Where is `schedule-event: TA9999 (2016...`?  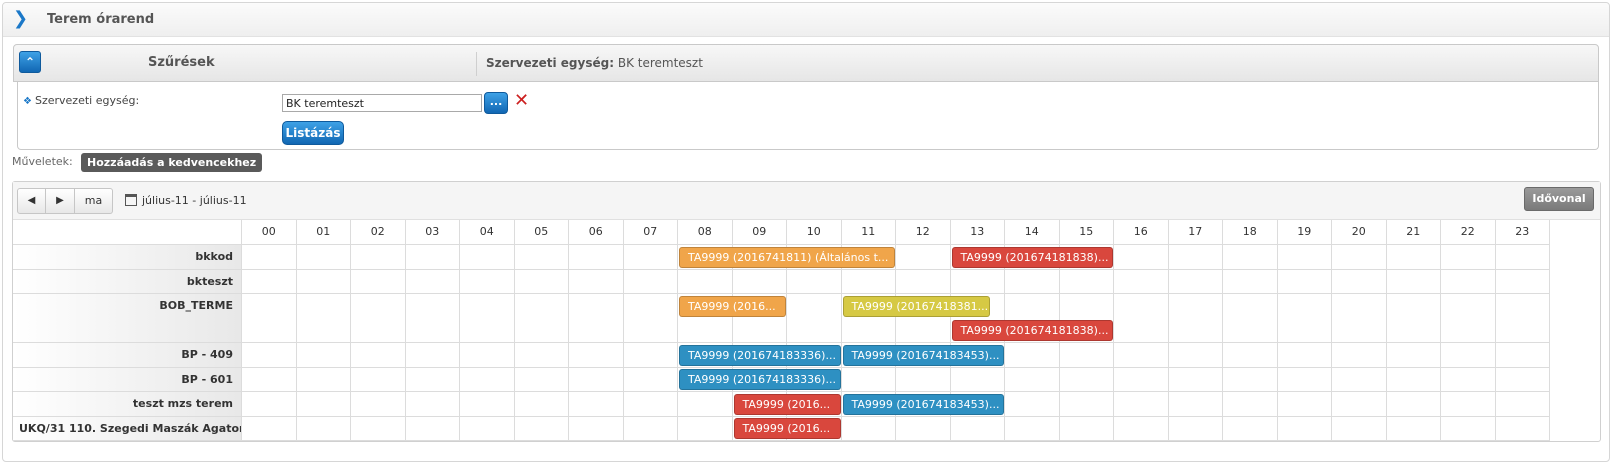
schedule-event: TA9999 (2016... is located at coordinates (732, 306).